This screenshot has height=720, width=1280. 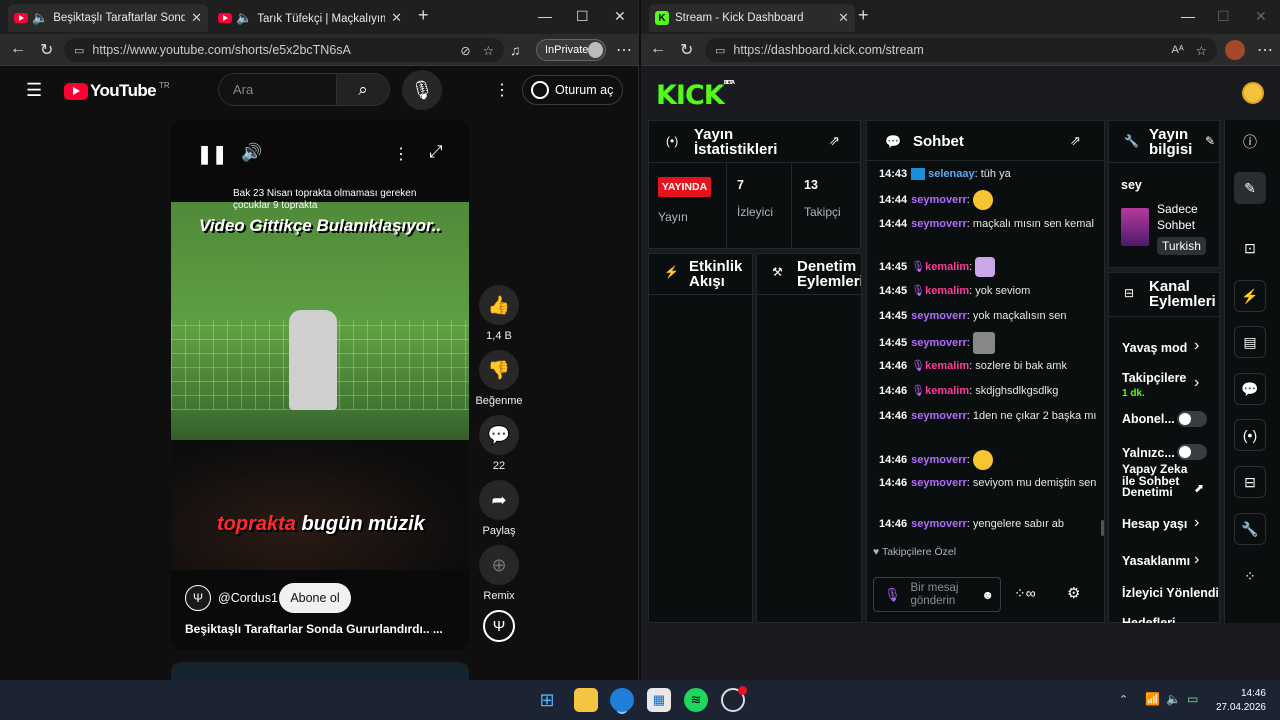 I want to click on edge-browser-icon, so click(x=622, y=700).